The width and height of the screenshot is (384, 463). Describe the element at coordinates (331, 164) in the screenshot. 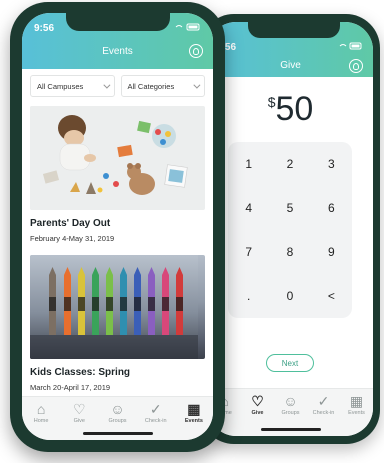

I see `key-3: 3` at that location.